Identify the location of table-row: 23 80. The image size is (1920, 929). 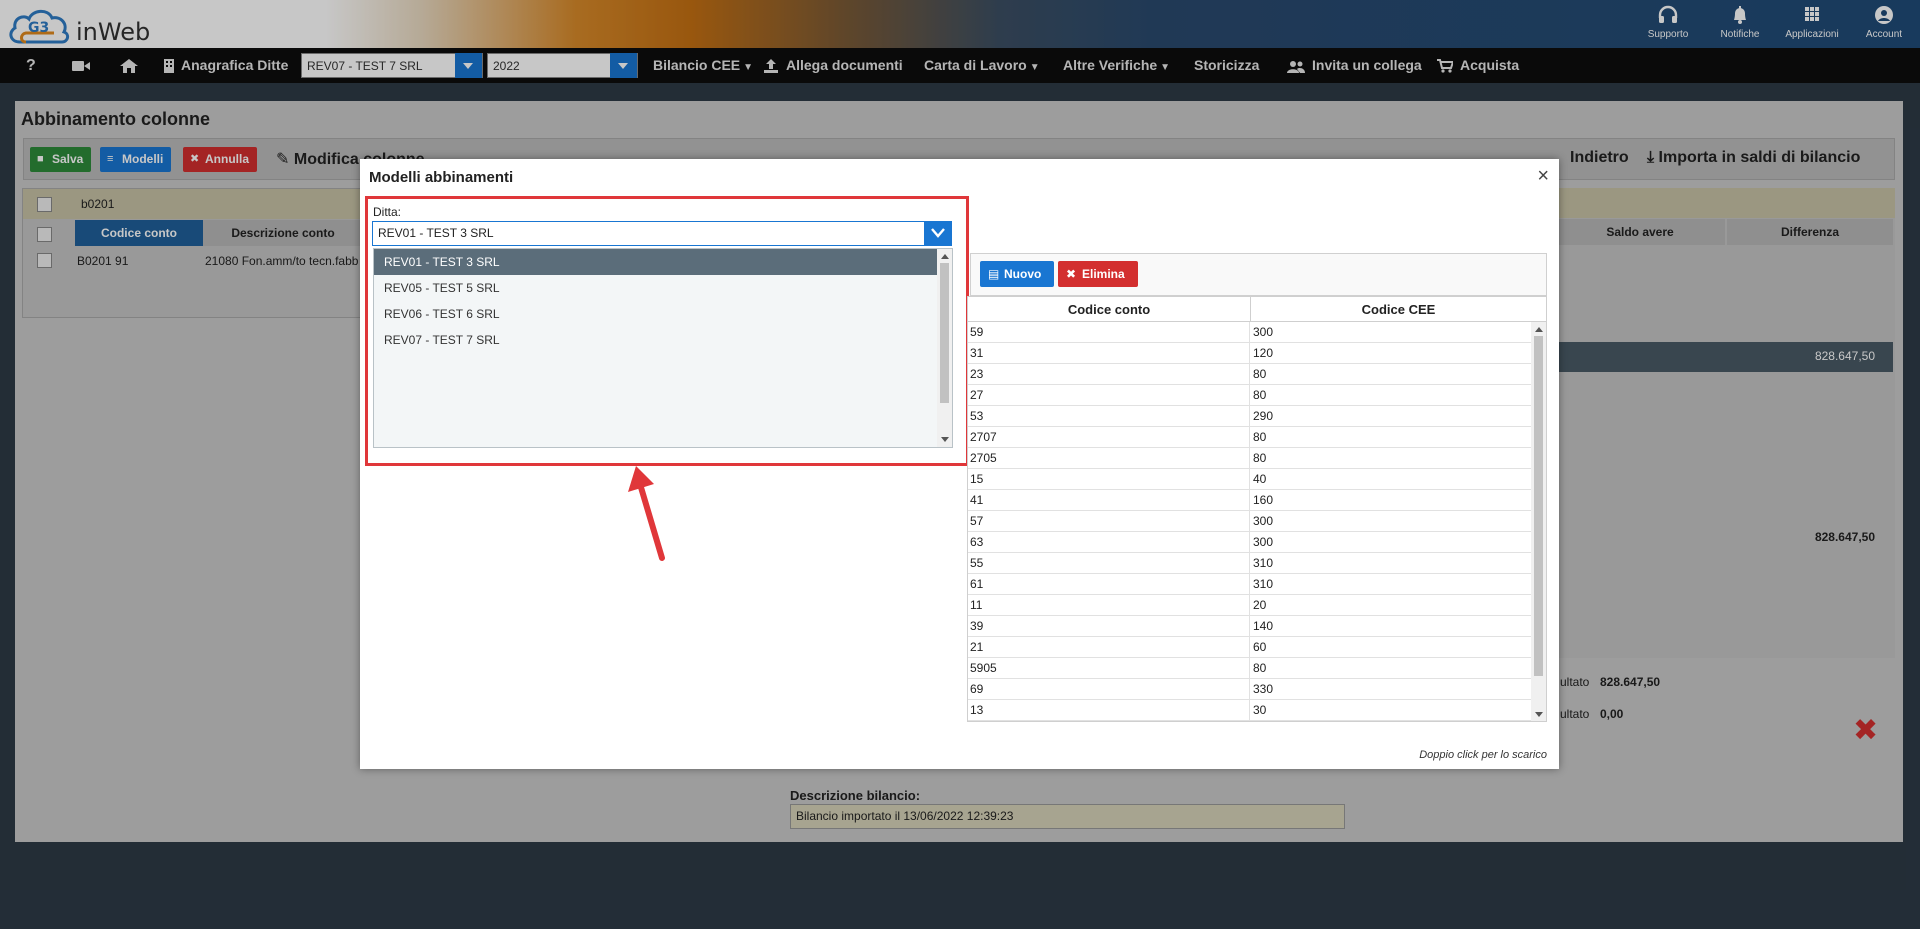
(1249, 374).